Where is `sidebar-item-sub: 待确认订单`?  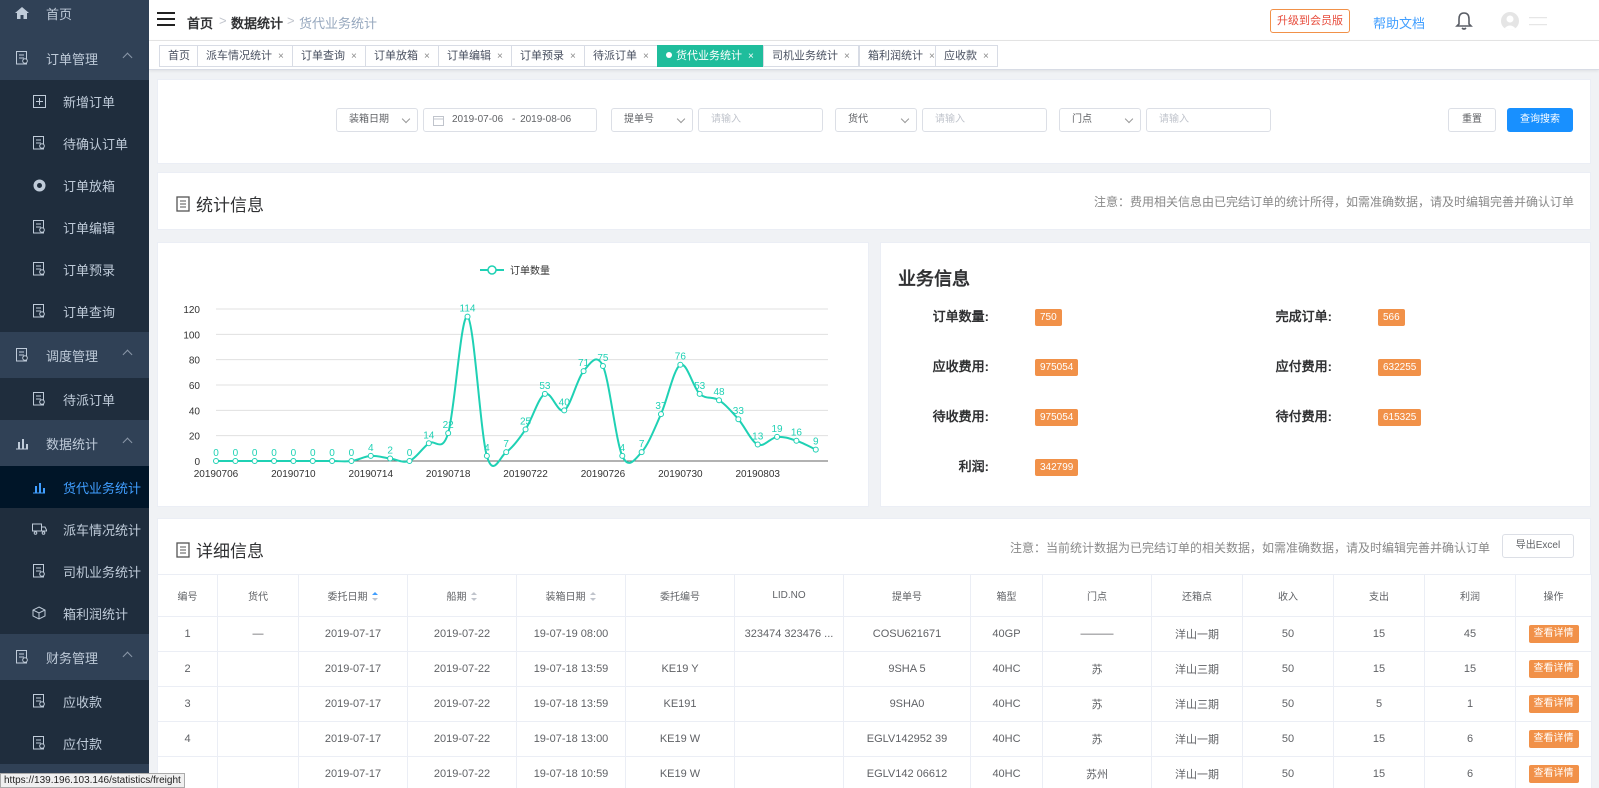
sidebar-item-sub: 待确认订单 is located at coordinates (74, 143).